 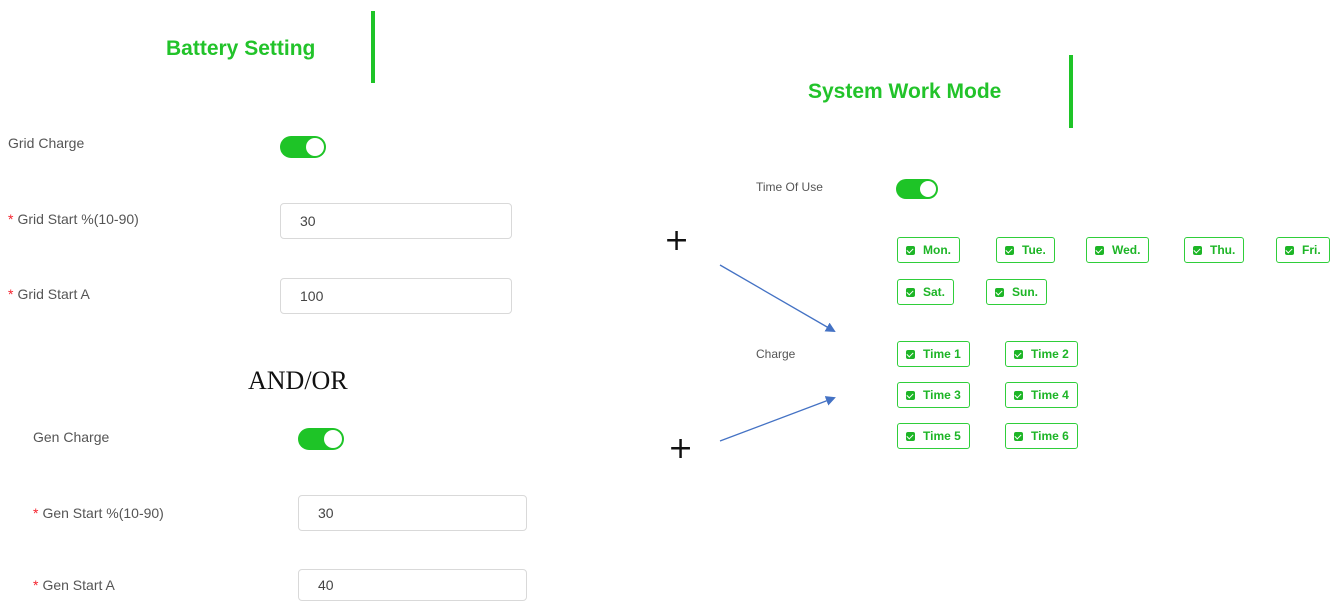 I want to click on arrow-top, so click(x=777, y=298).